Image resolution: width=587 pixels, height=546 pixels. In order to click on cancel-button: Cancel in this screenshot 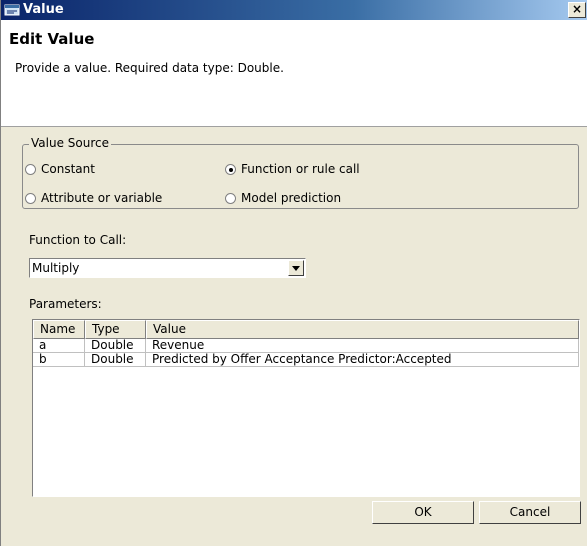, I will do `click(530, 512)`.